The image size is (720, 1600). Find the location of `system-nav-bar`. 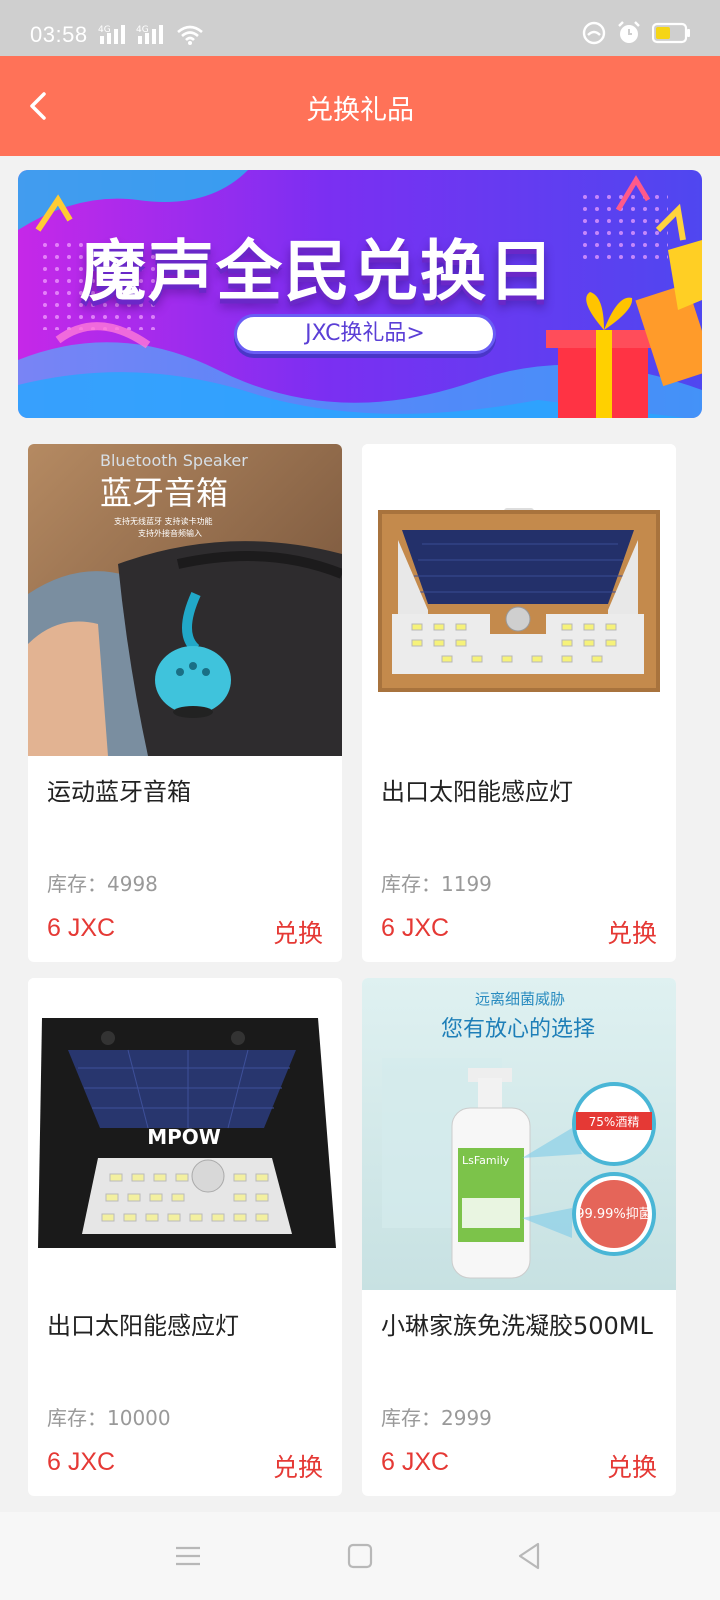

system-nav-bar is located at coordinates (360, 1556).